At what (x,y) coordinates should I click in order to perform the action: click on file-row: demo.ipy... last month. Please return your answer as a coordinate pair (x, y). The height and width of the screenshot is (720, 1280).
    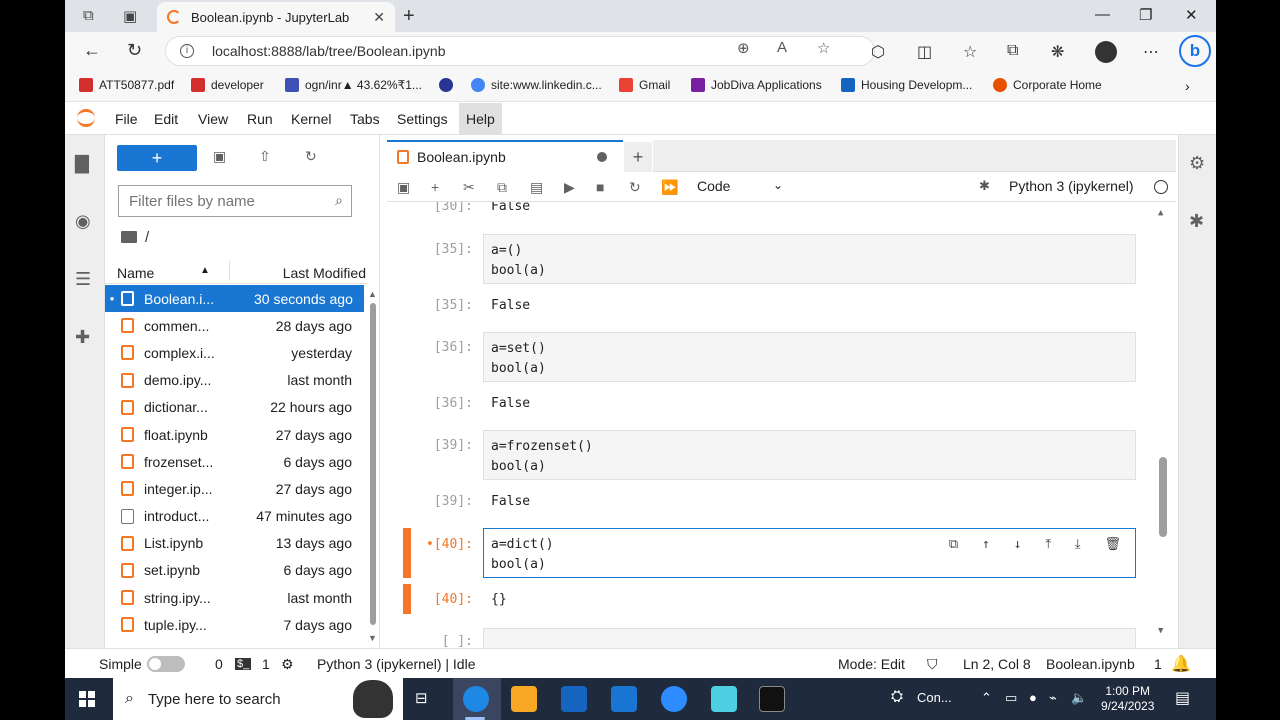
    Looking at the image, I should click on (234, 380).